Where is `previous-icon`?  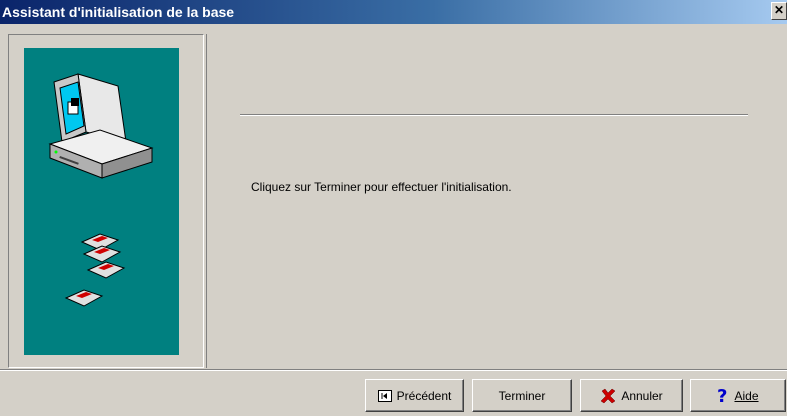
previous-icon is located at coordinates (384, 395).